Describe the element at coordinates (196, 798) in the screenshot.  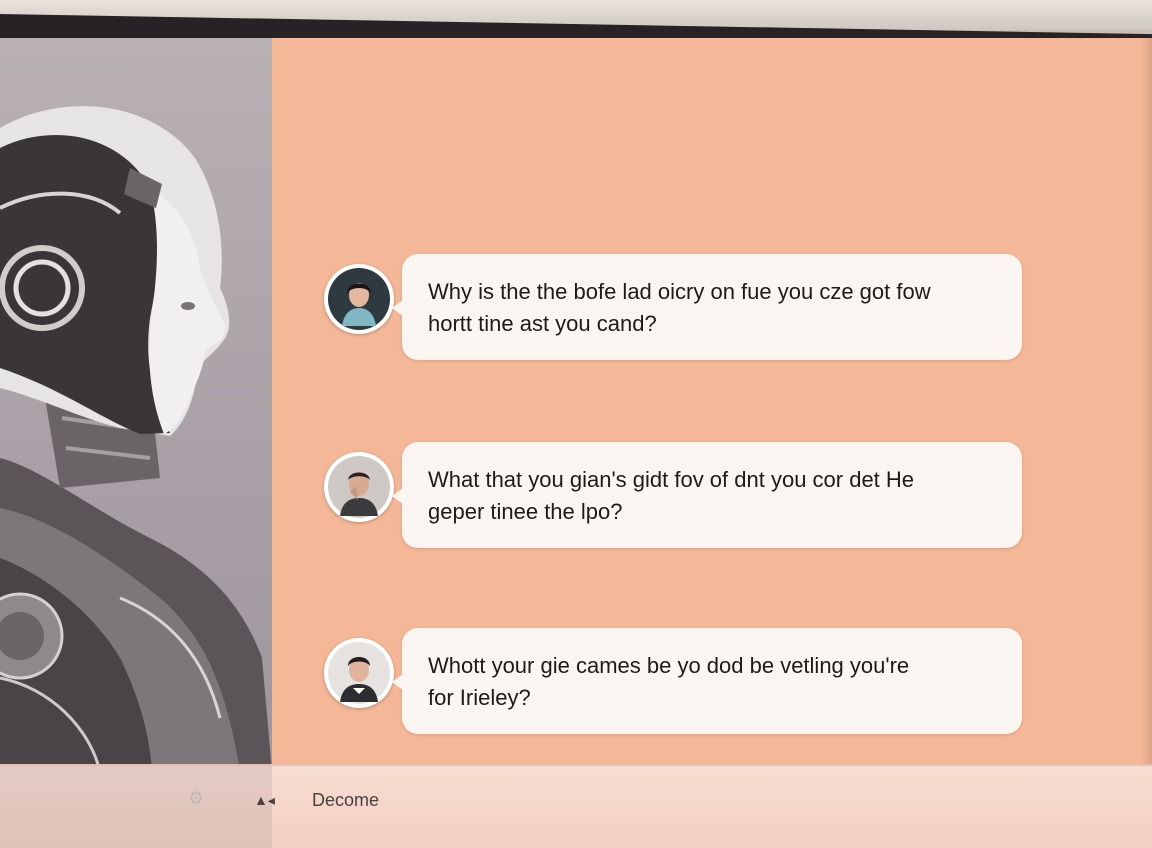
I see `settings-icon: ⚙` at that location.